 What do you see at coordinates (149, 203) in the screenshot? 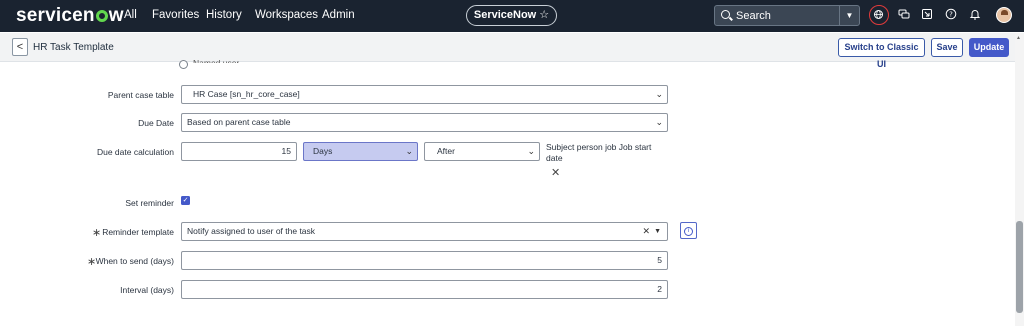
I see `set-reminder-label: Set reminder` at bounding box center [149, 203].